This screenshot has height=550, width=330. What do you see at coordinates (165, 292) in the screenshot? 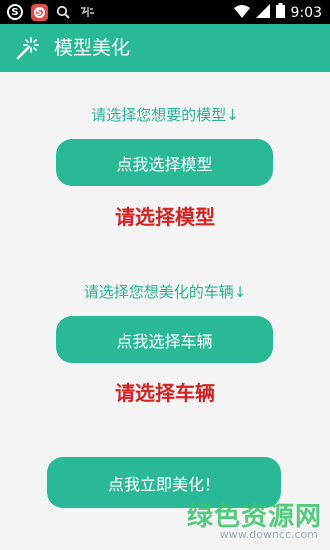
I see `vehicle-prompt: 请选择您想美化的车辆↓` at bounding box center [165, 292].